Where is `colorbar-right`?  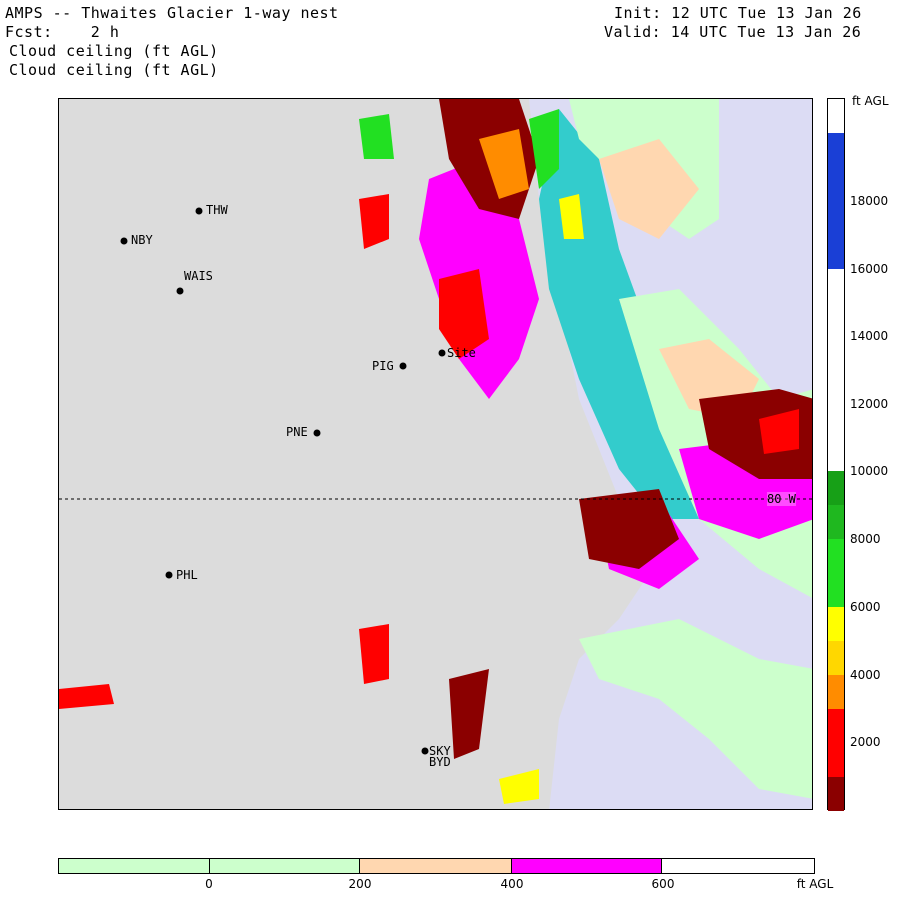
colorbar-right is located at coordinates (836, 454).